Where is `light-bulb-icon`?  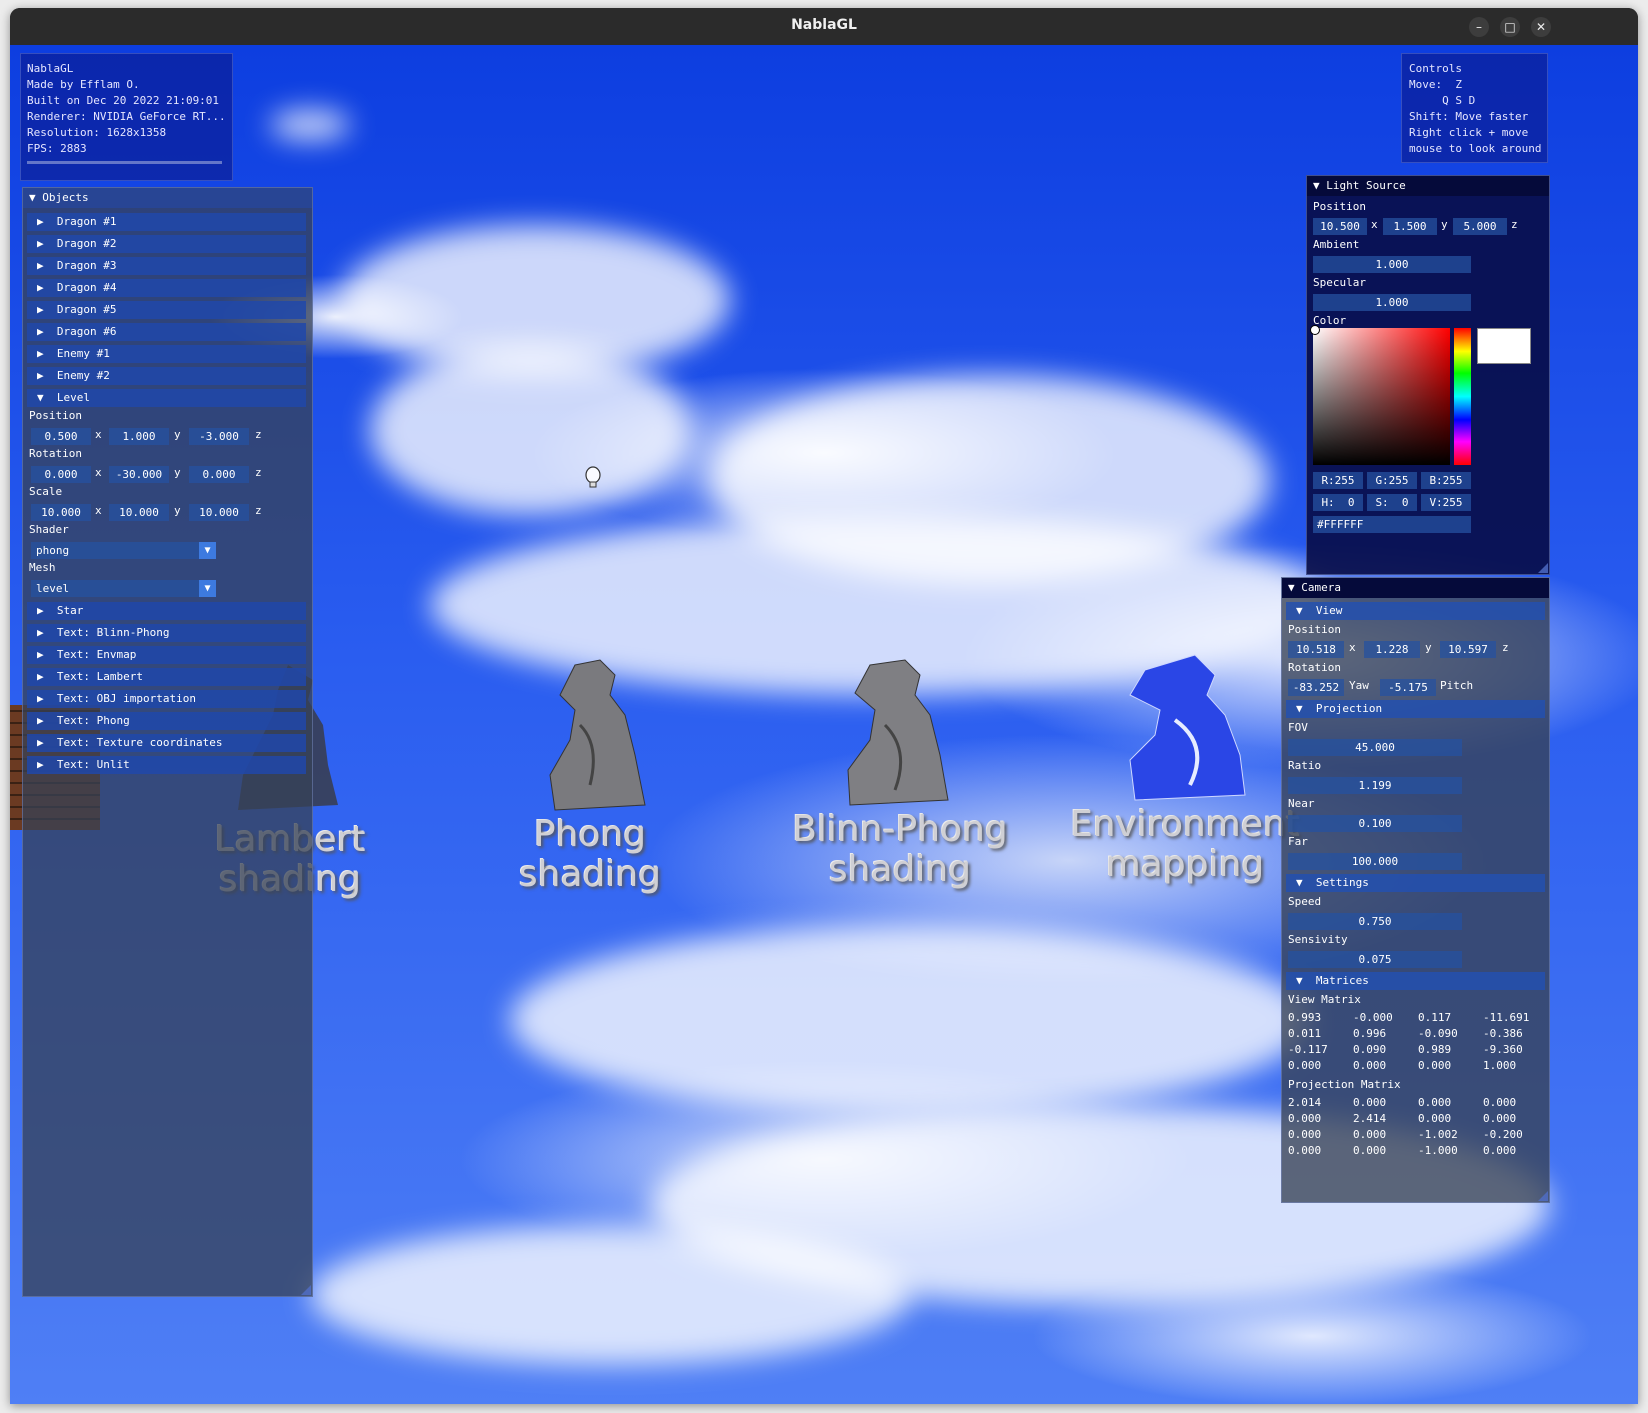
light-bulb-icon is located at coordinates (593, 477).